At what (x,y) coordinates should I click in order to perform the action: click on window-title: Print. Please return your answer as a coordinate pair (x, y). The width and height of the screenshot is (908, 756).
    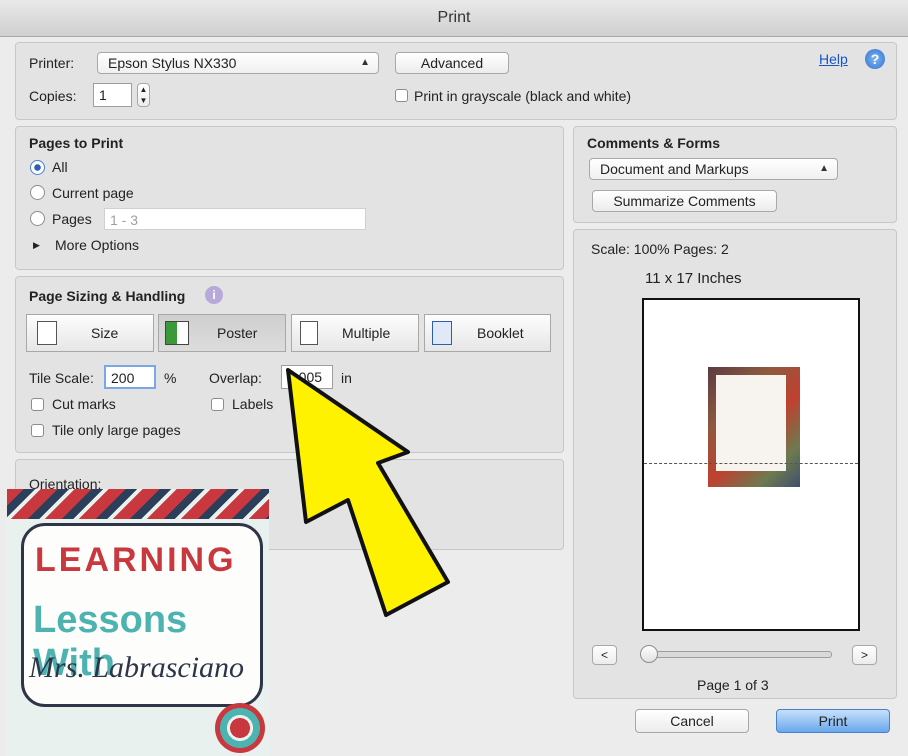
    Looking at the image, I should click on (454, 18).